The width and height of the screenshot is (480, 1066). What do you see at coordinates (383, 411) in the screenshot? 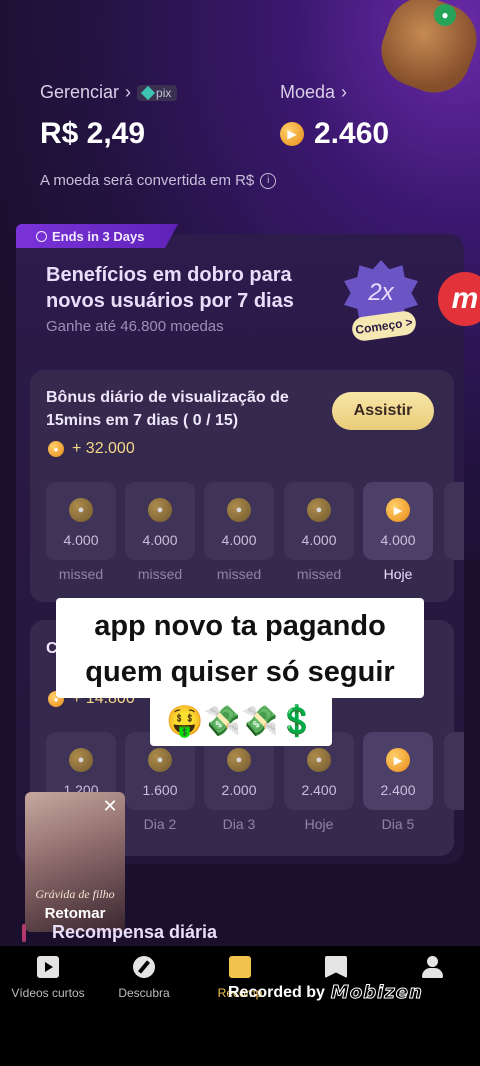
I see `watch-button: Assistir` at bounding box center [383, 411].